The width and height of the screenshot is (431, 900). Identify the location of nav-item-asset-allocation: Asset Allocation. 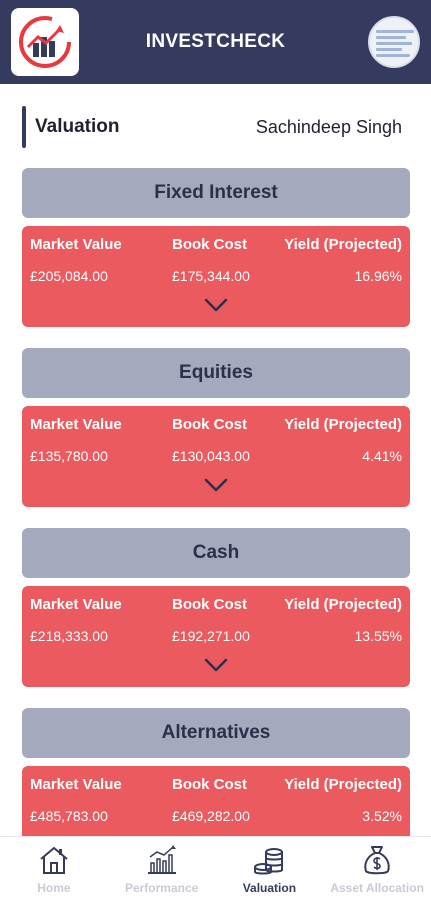
(377, 868).